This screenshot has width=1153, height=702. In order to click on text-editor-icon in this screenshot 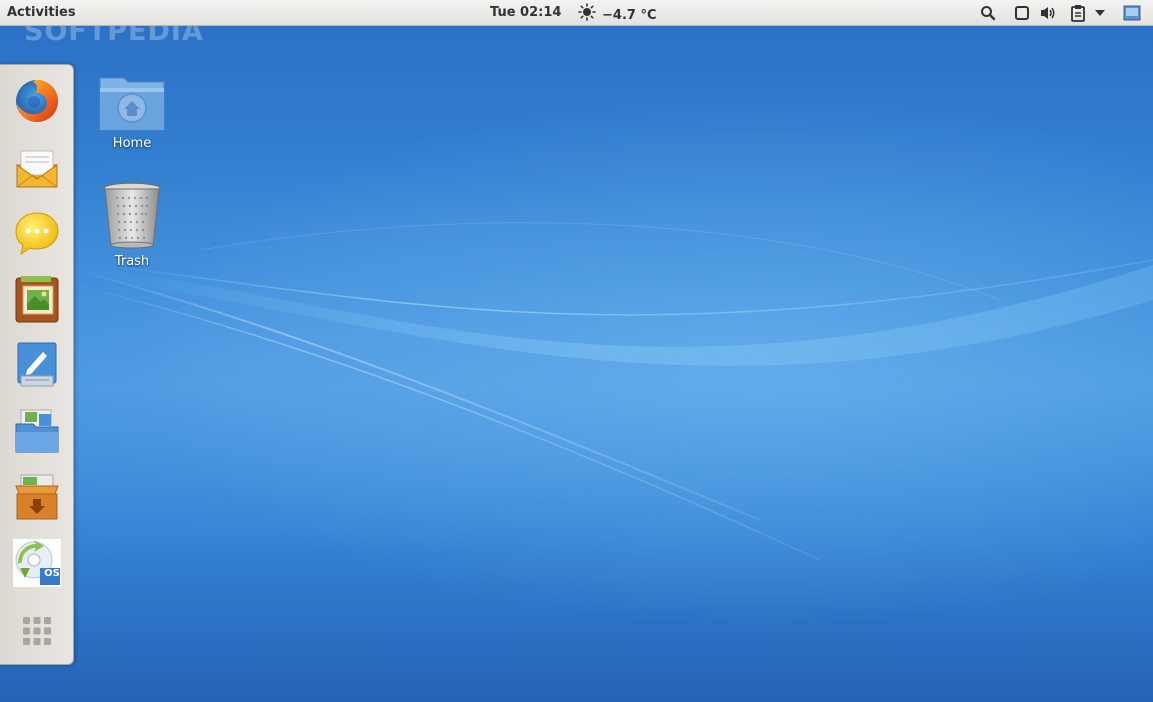, I will do `click(37, 364)`.